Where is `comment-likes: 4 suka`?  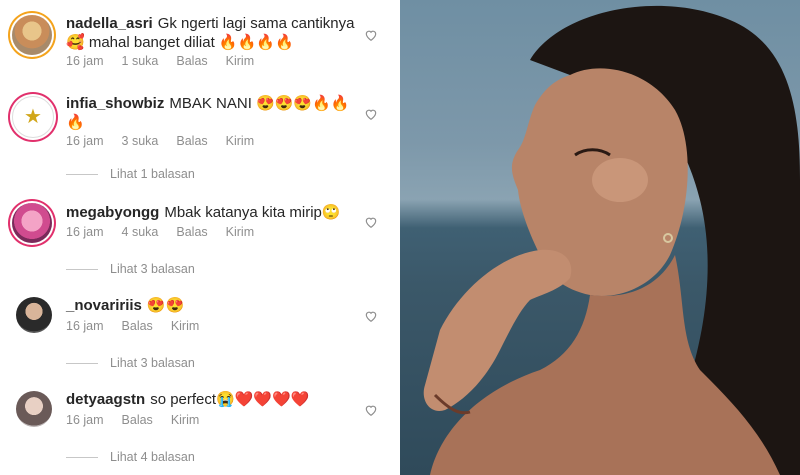 comment-likes: 4 suka is located at coordinates (140, 232).